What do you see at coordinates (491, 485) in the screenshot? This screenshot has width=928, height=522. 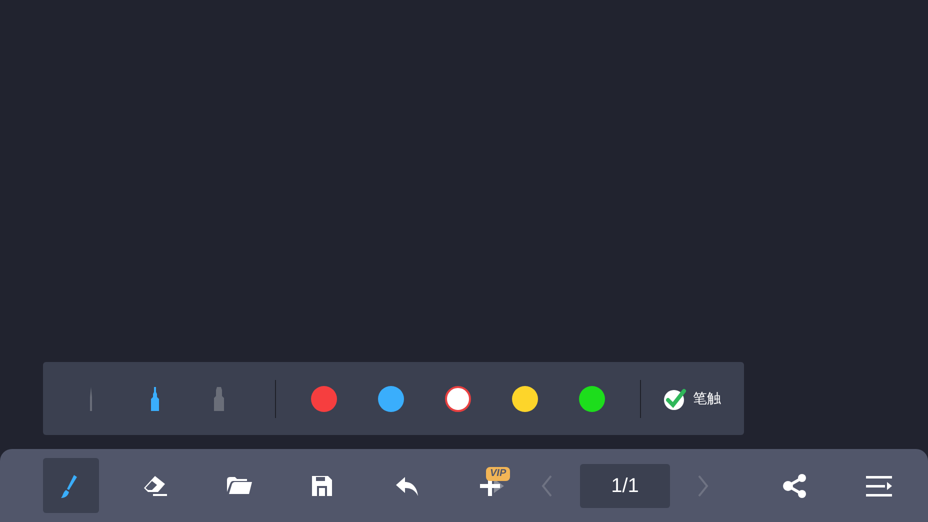 I see `tool-button: VIP` at bounding box center [491, 485].